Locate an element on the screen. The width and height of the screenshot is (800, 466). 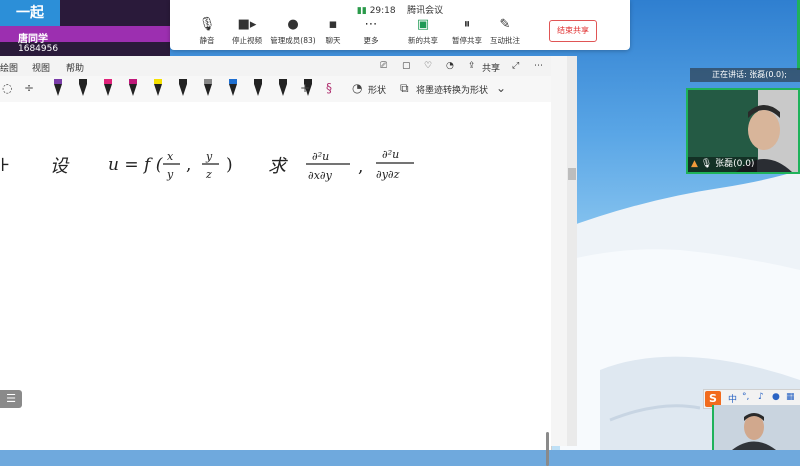
share-icon: ⇪ is located at coordinates (472, 66).